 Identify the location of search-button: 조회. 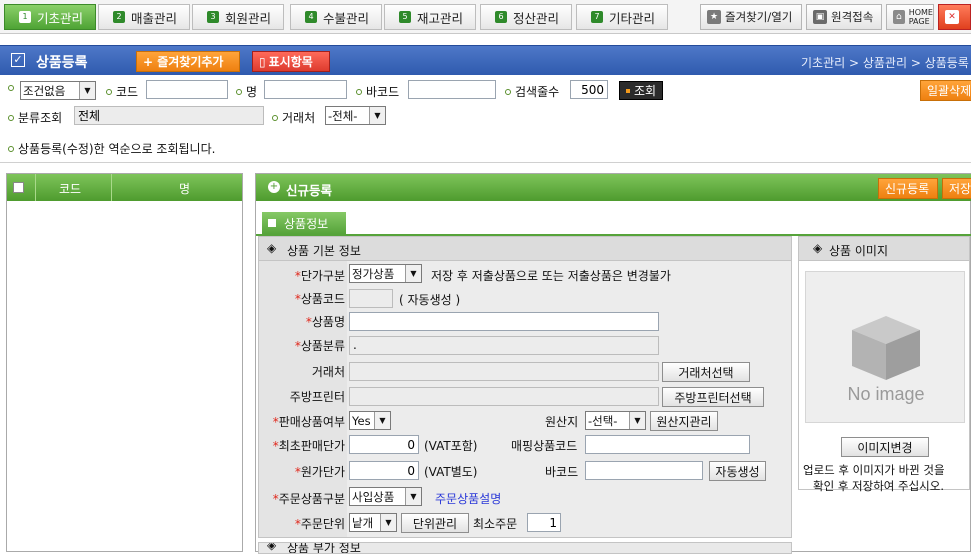
(641, 90).